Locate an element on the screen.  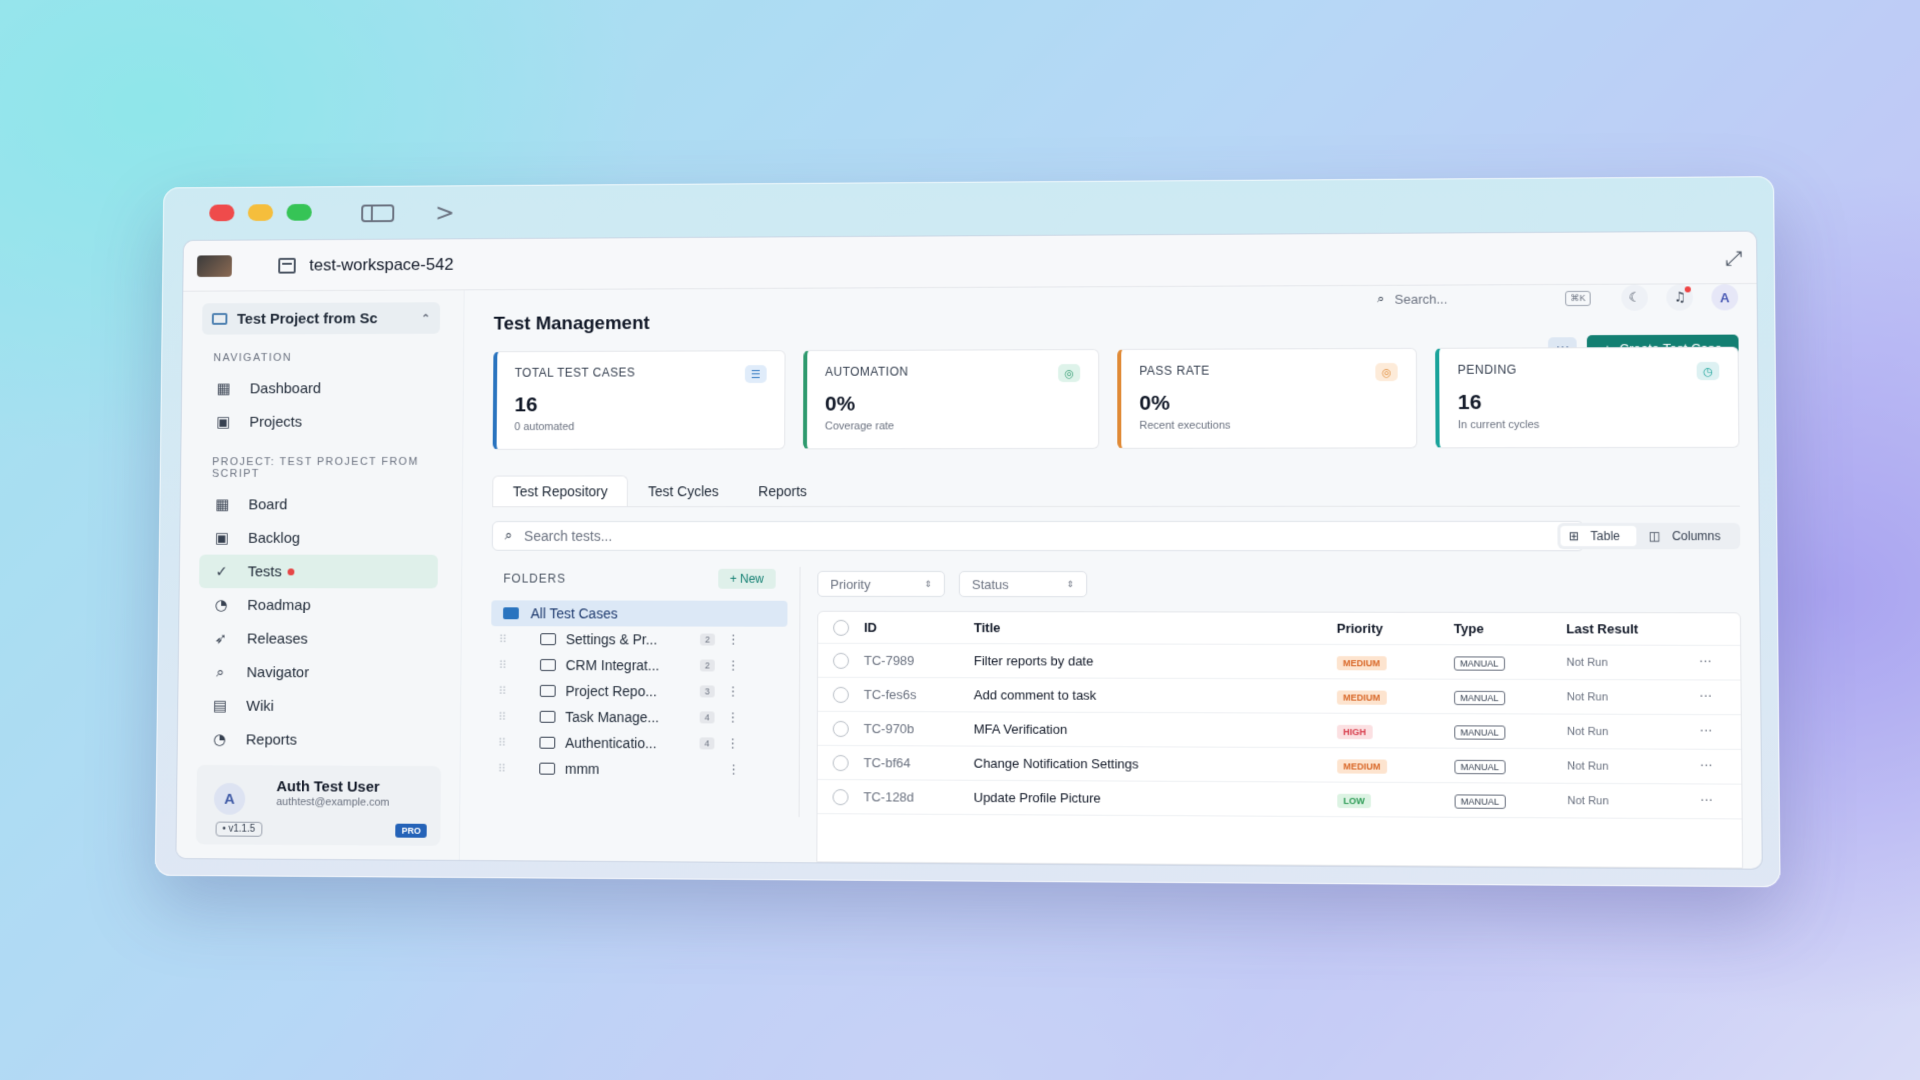
project-selector: Test Project from Sc ⌃ is located at coordinates (321, 318).